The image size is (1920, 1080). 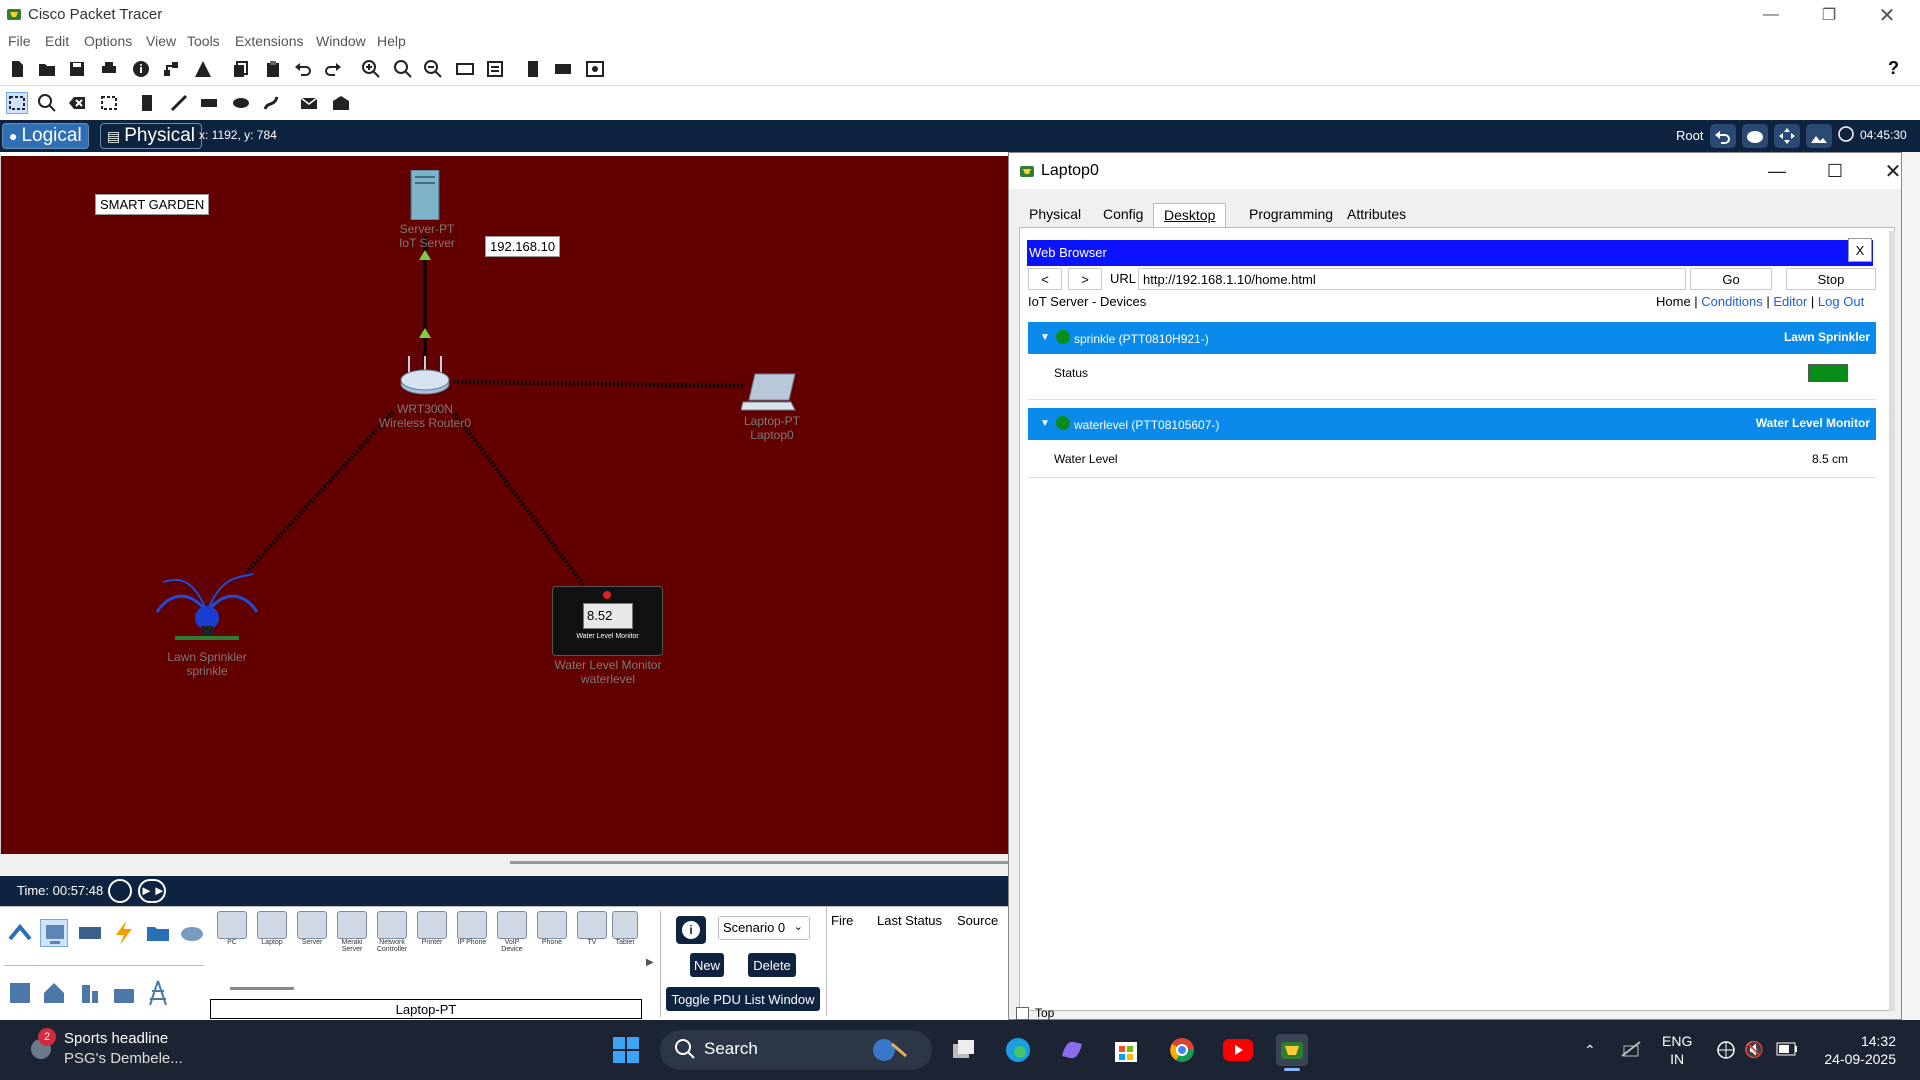 What do you see at coordinates (1677, 1050) in the screenshot?
I see `language-indicator: ENG IN` at bounding box center [1677, 1050].